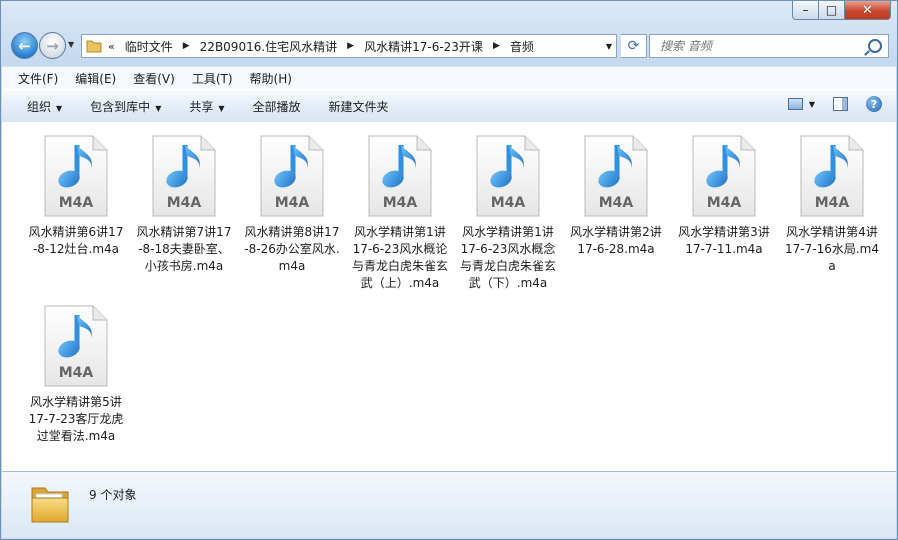 This screenshot has width=898, height=540. Describe the element at coordinates (269, 46) in the screenshot. I see `breadcrumb-item-2: 22B09016.住宅风水精讲` at that location.